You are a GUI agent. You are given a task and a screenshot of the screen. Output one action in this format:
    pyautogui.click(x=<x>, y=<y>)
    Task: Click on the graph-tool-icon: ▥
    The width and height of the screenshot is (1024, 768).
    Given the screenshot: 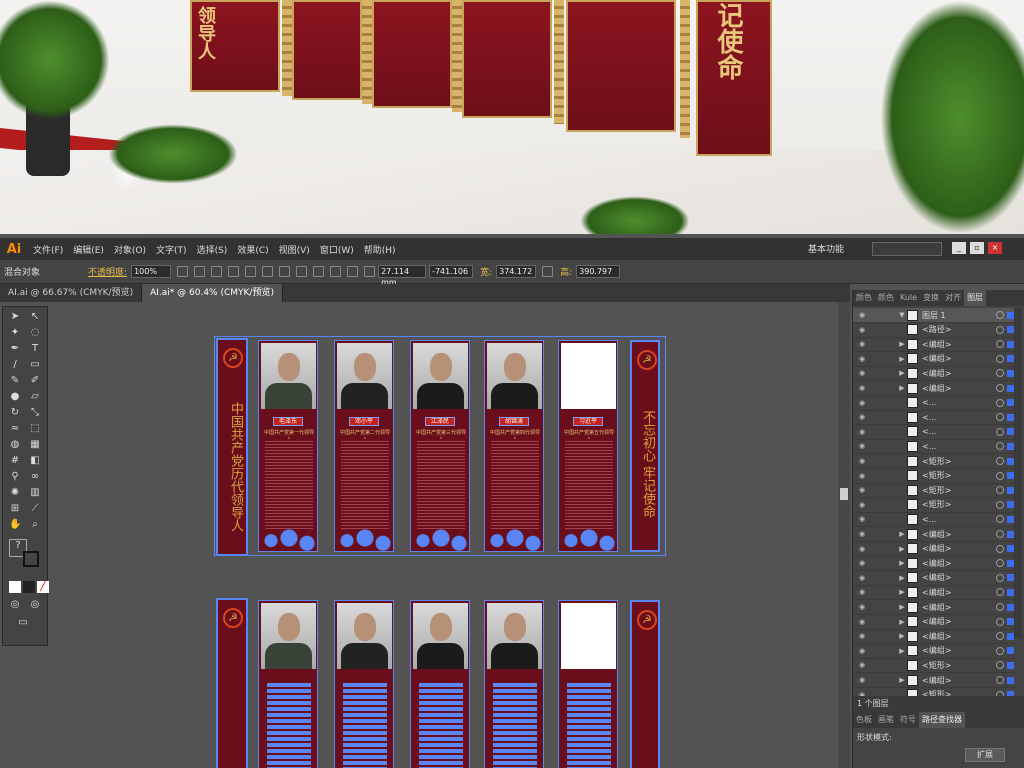 What is the action you would take?
    pyautogui.click(x=35, y=493)
    